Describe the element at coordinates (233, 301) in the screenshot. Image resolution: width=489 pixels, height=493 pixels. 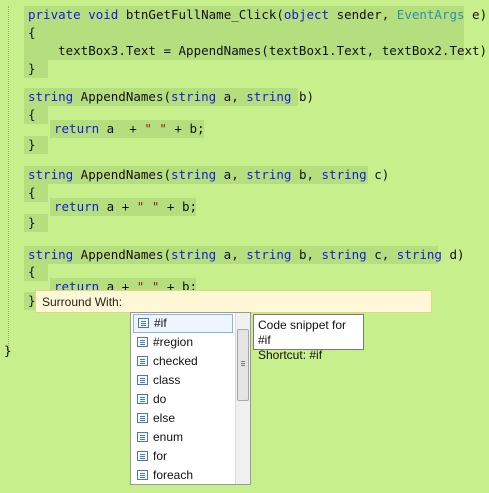
I see `surround-with-bar: Surround With:` at that location.